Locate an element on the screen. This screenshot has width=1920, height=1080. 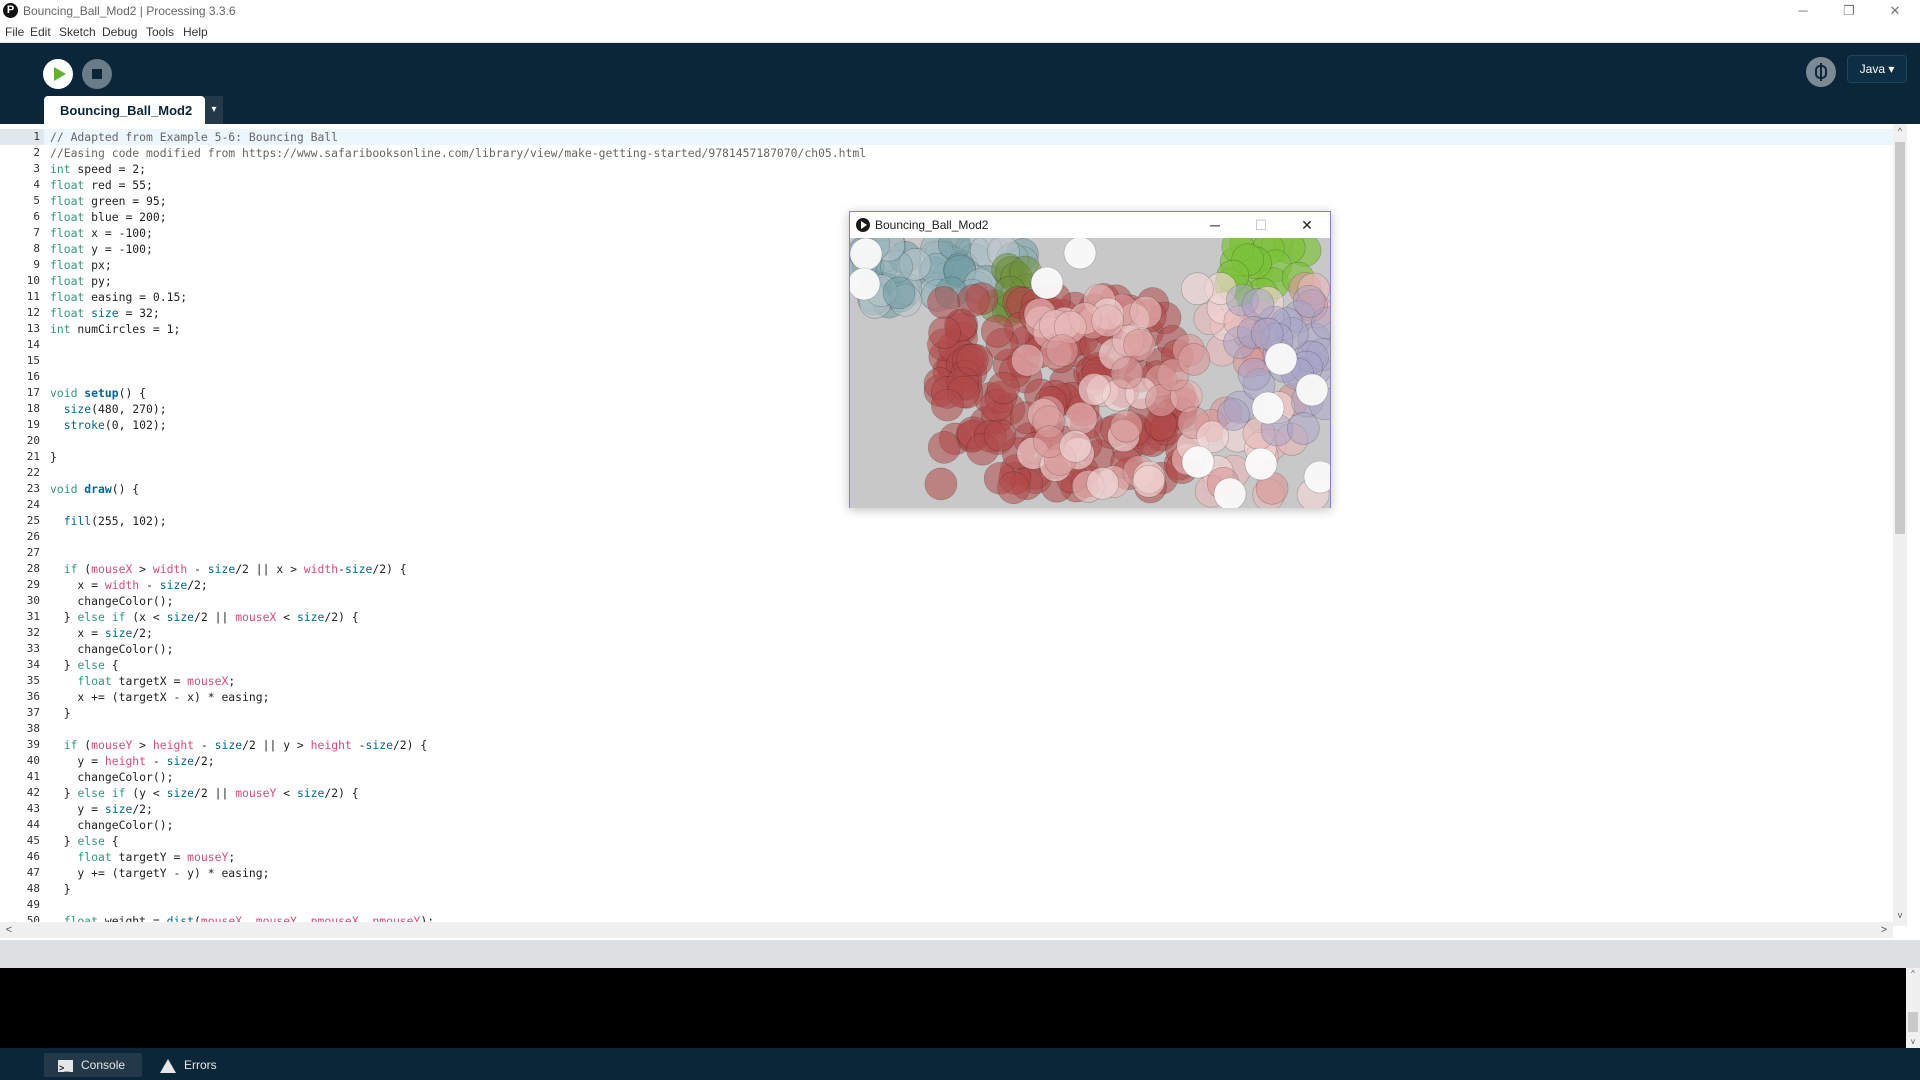
line-number: 26 is located at coordinates (33, 536).